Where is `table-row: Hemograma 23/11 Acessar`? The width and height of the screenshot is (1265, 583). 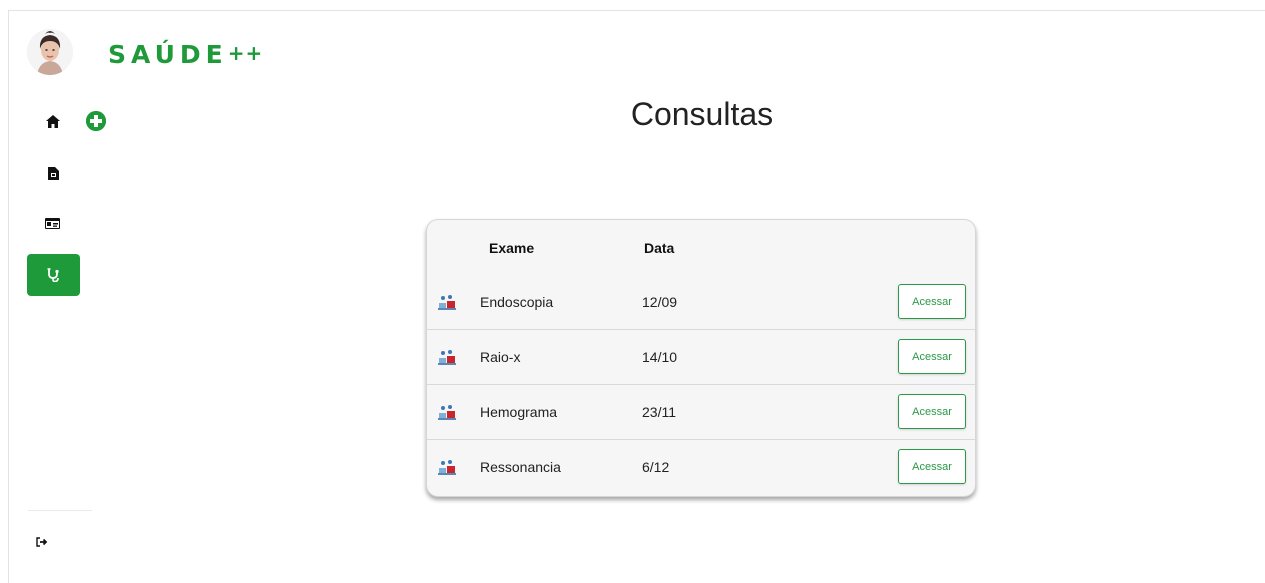 table-row: Hemograma 23/11 Acessar is located at coordinates (701, 411).